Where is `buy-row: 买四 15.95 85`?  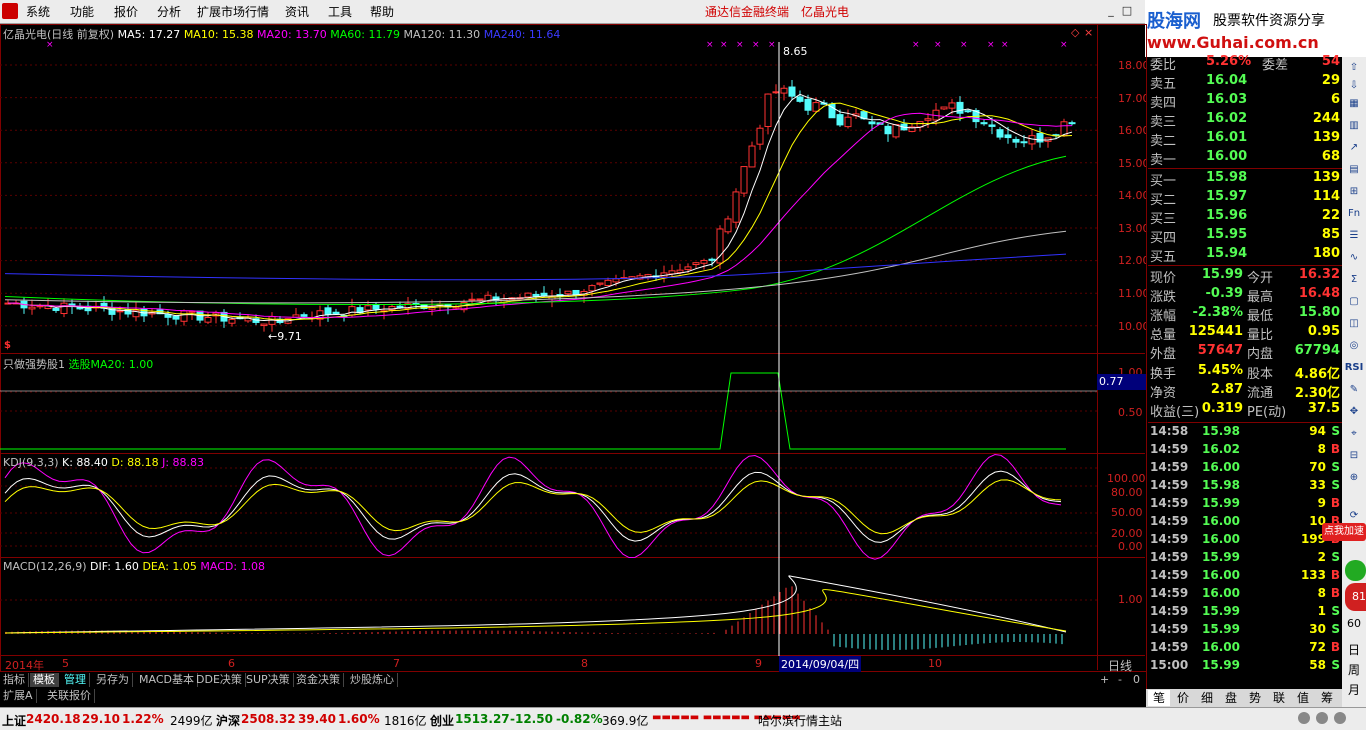
buy-row: 买四 15.95 85 is located at coordinates (1245, 236).